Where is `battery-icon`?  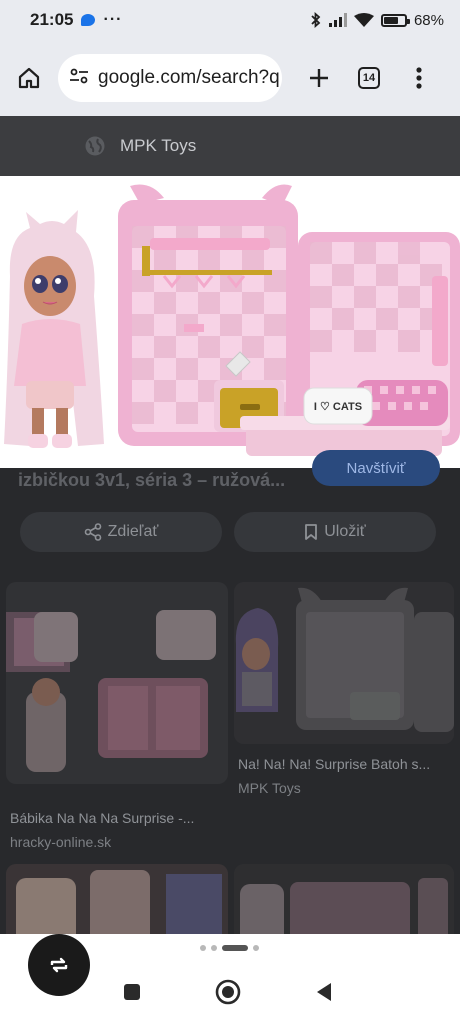
battery-icon is located at coordinates (395, 20).